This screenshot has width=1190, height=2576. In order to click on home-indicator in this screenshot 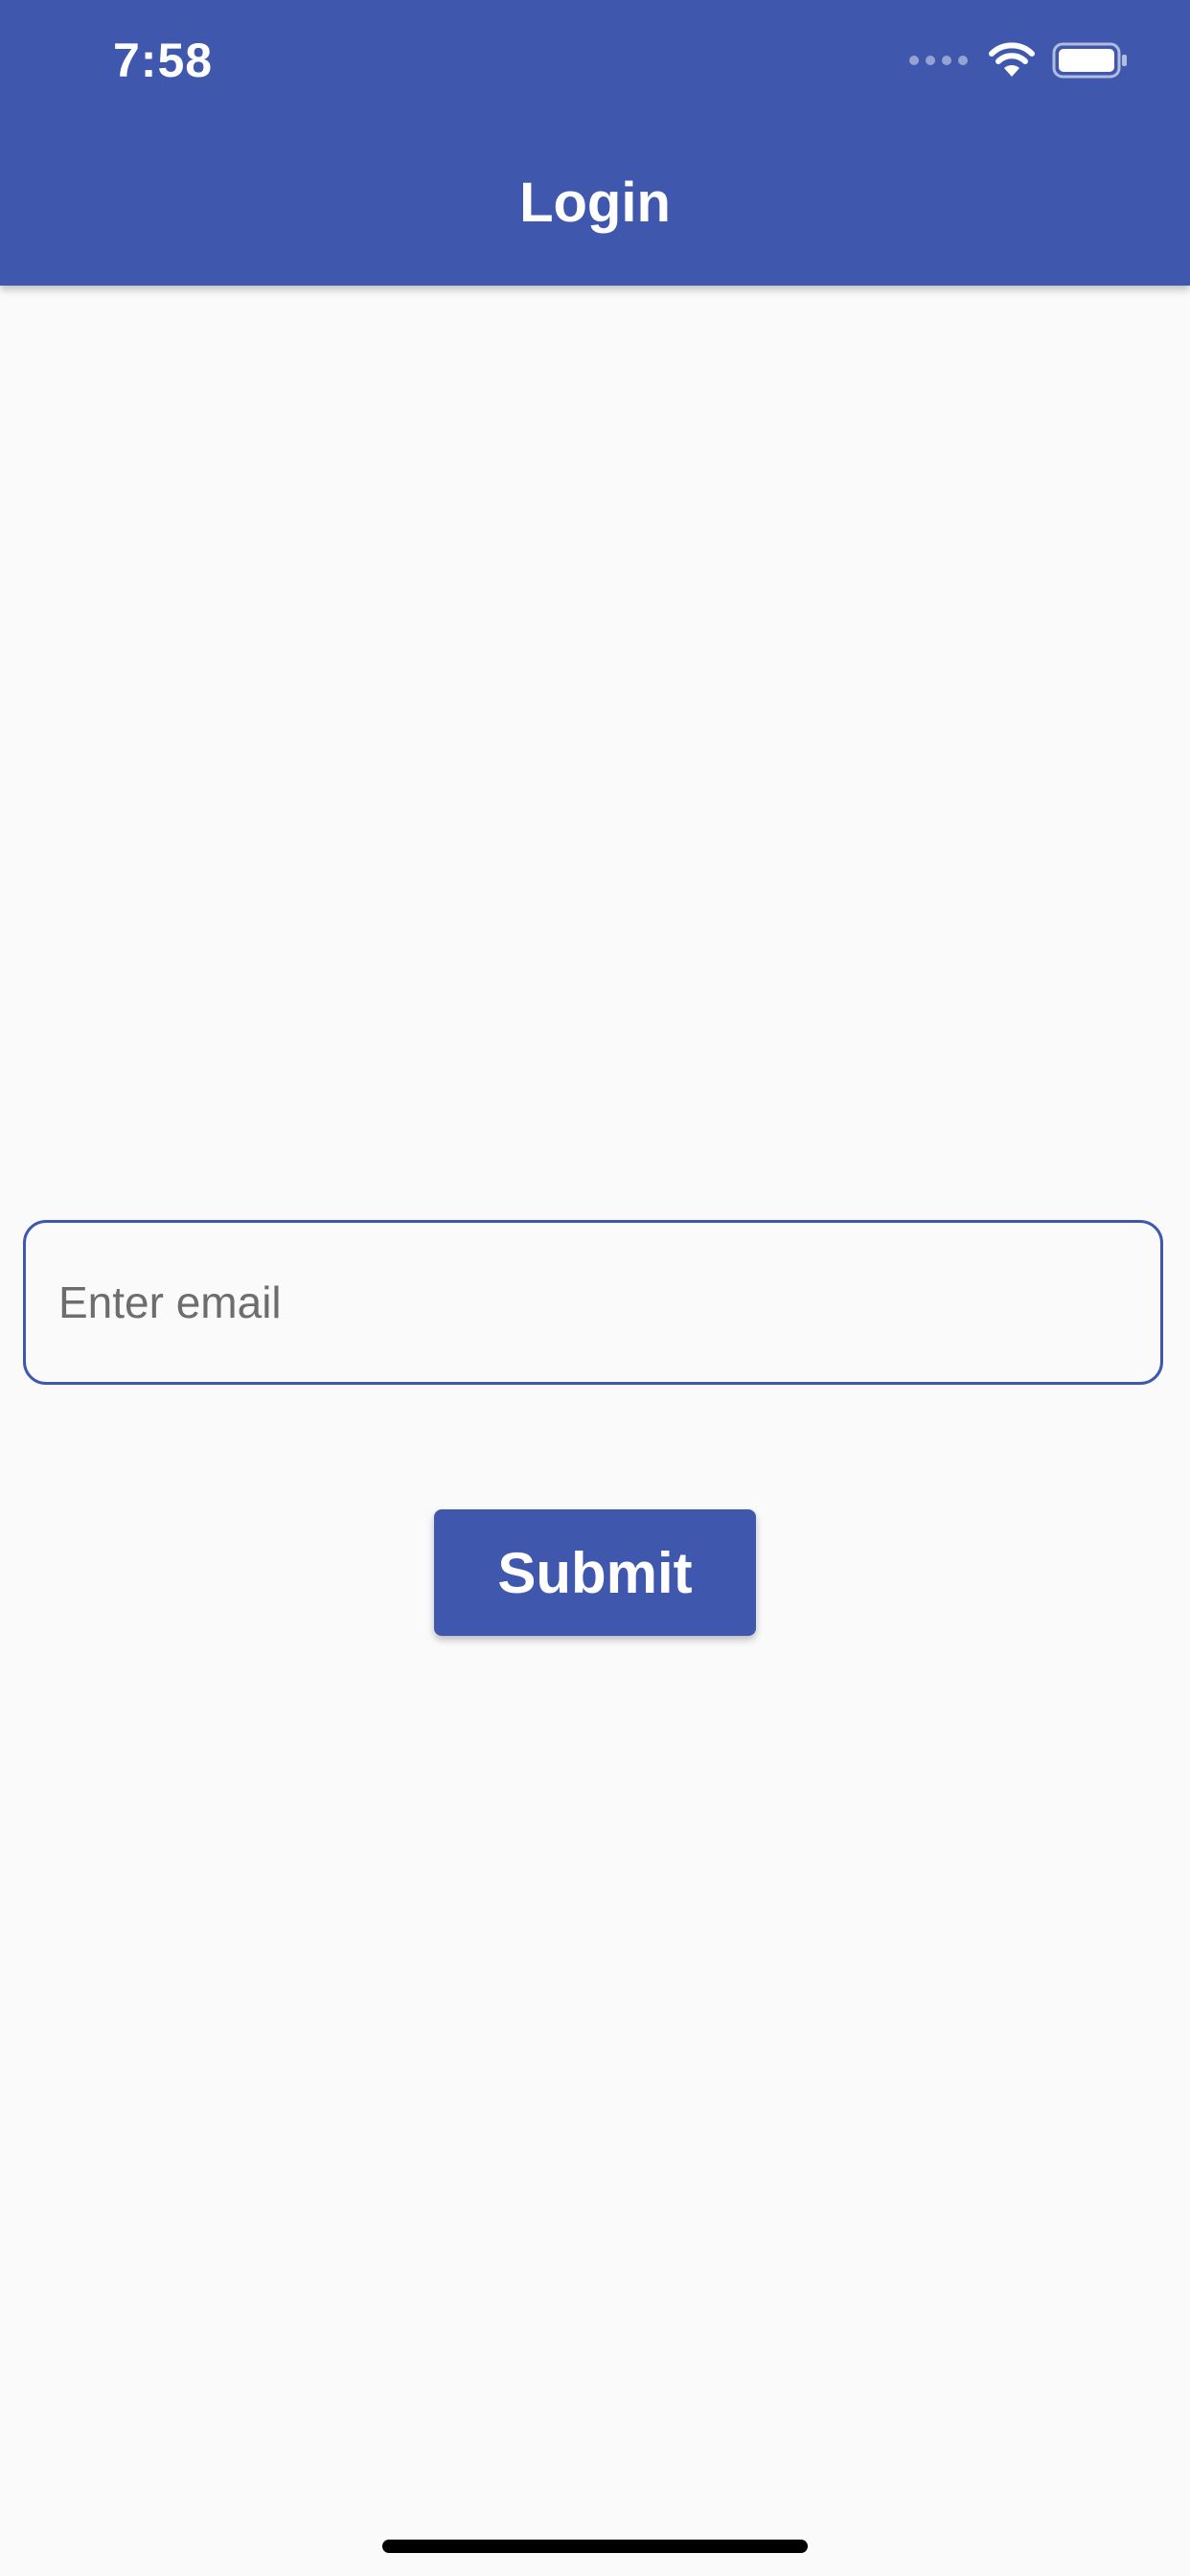, I will do `click(595, 2546)`.